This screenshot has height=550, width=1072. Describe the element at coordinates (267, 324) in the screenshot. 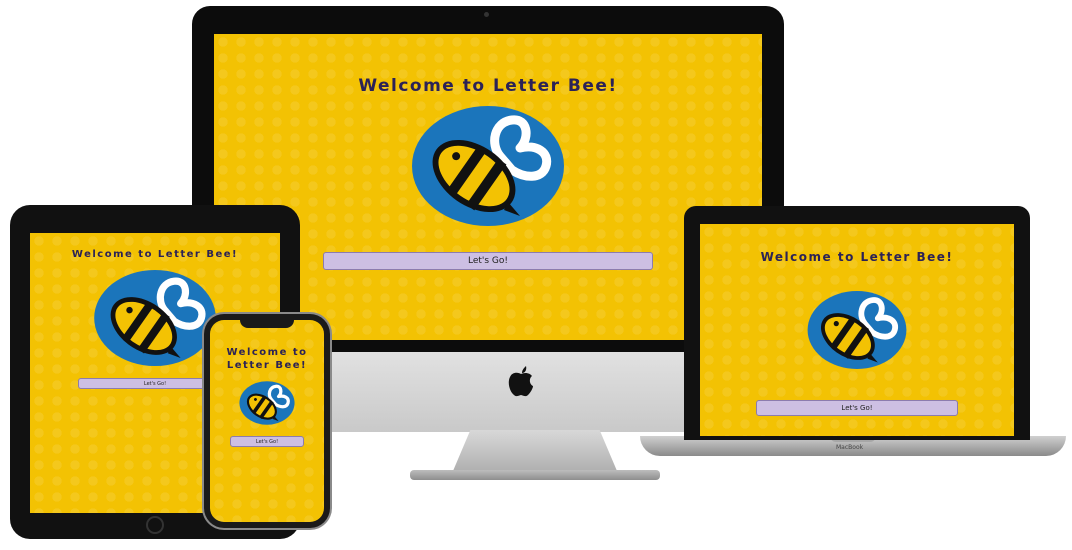

I see `phone-notch` at that location.